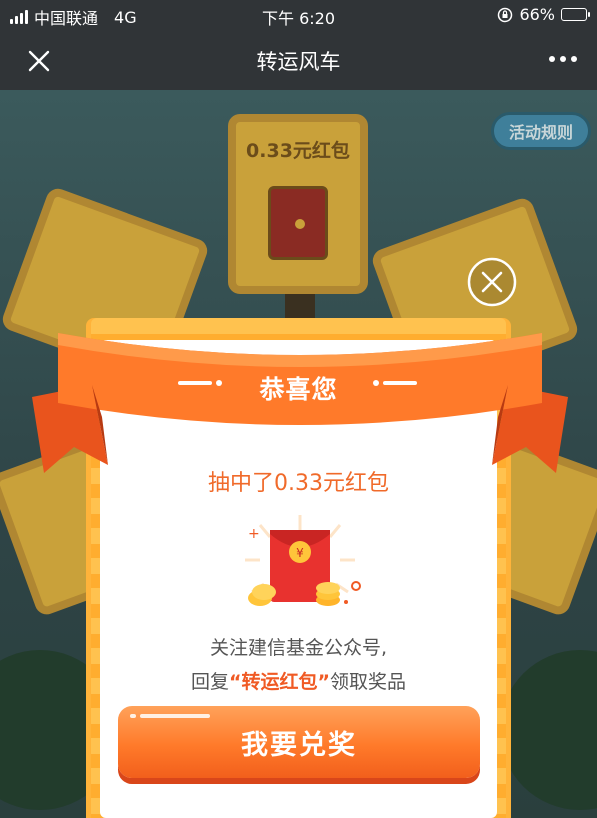  Describe the element at coordinates (537, 14) in the screenshot. I see `battery-percent: 66%` at that location.